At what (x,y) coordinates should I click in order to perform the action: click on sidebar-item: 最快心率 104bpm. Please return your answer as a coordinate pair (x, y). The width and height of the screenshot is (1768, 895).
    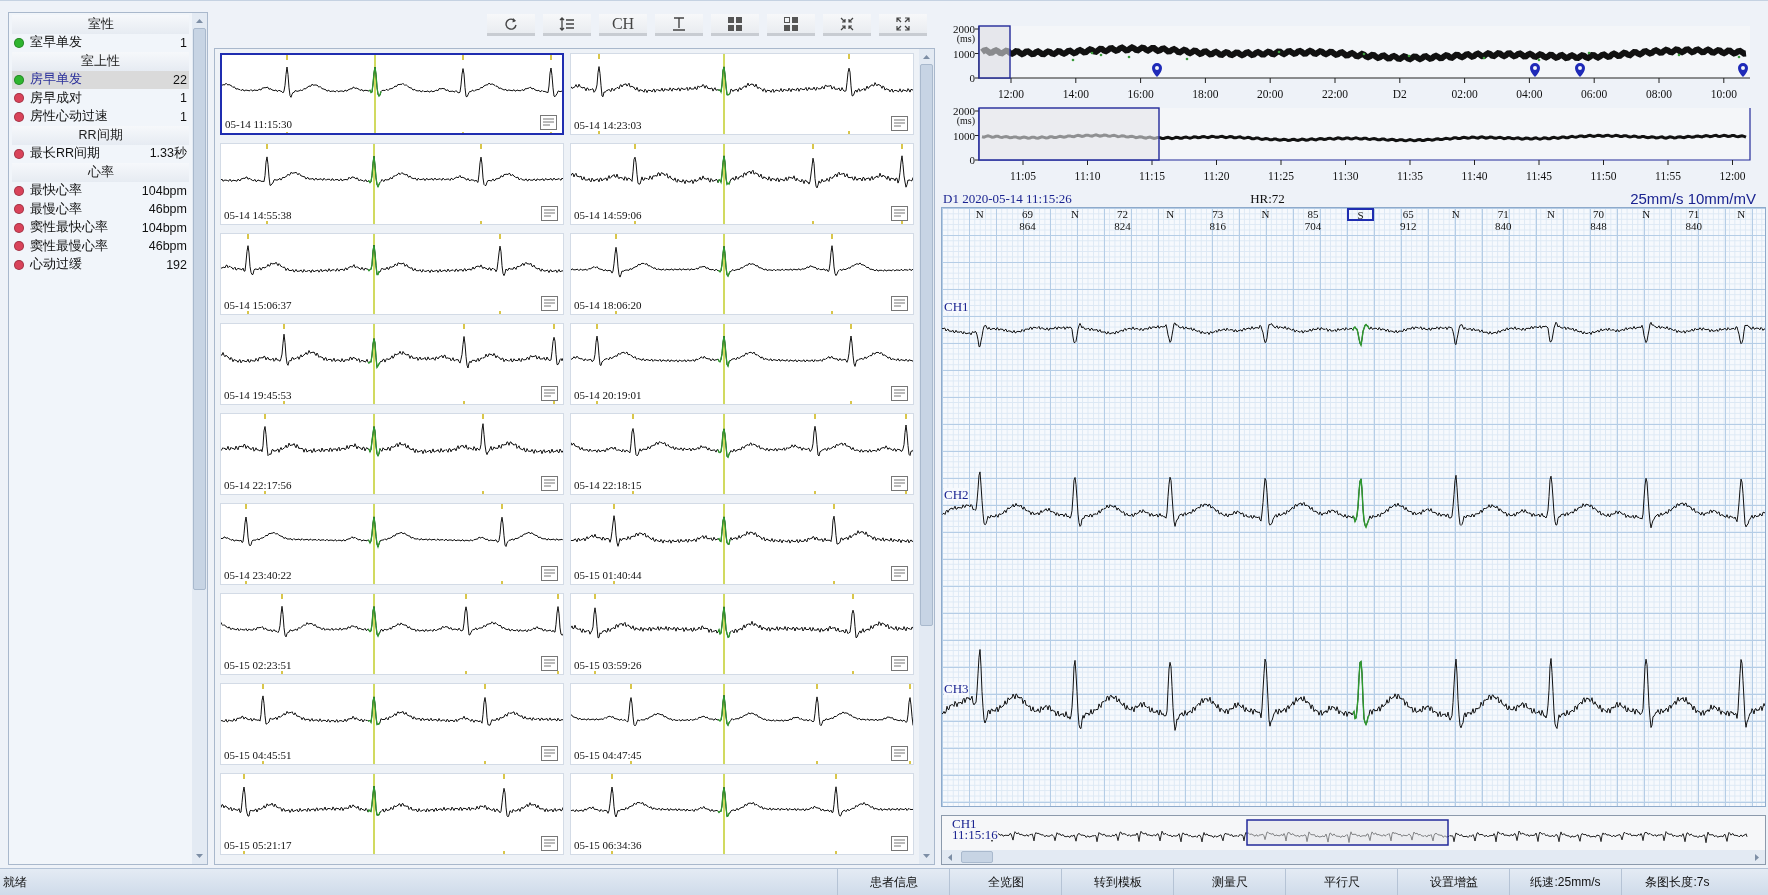
    Looking at the image, I should click on (100, 190).